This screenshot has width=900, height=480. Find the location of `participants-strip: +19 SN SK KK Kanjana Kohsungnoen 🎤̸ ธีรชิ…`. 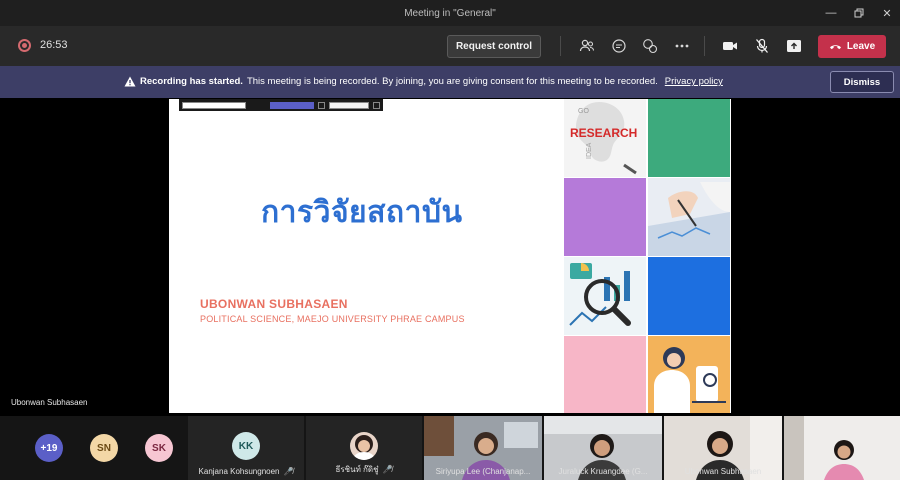

participants-strip: +19 SN SK KK Kanjana Kohsungnoen 🎤̸ ธีรชิ… is located at coordinates (450, 448).